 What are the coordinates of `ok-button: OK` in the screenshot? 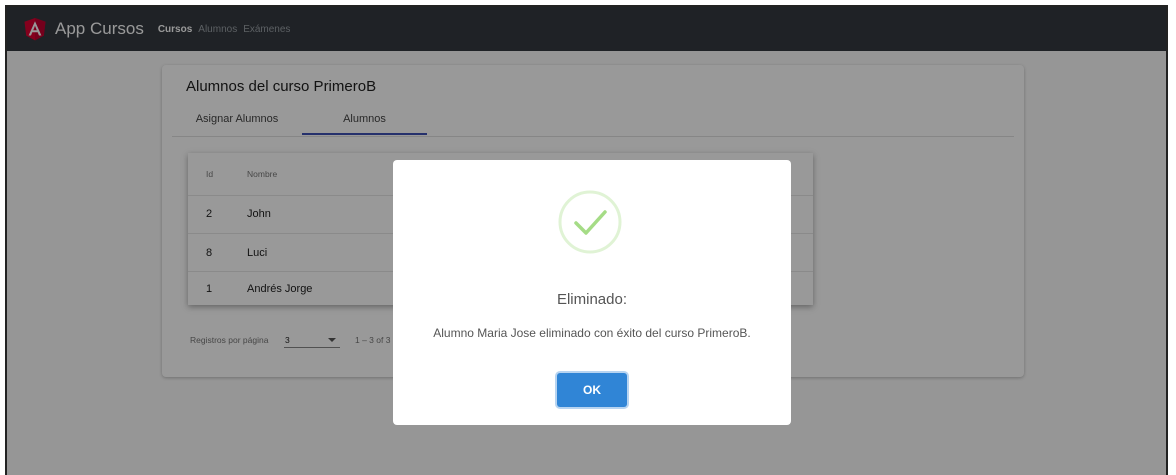 It's located at (592, 390).